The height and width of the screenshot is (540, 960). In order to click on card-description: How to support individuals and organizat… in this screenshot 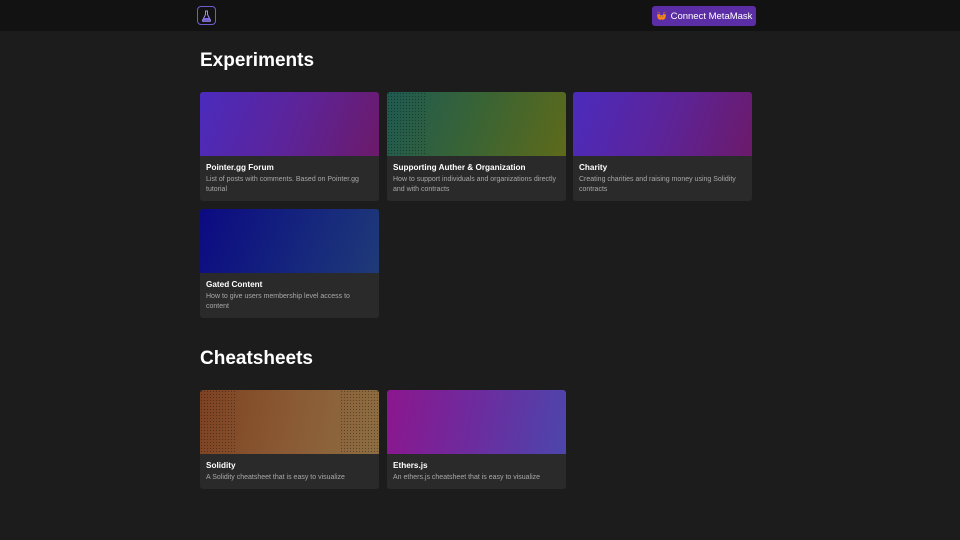, I will do `click(475, 184)`.